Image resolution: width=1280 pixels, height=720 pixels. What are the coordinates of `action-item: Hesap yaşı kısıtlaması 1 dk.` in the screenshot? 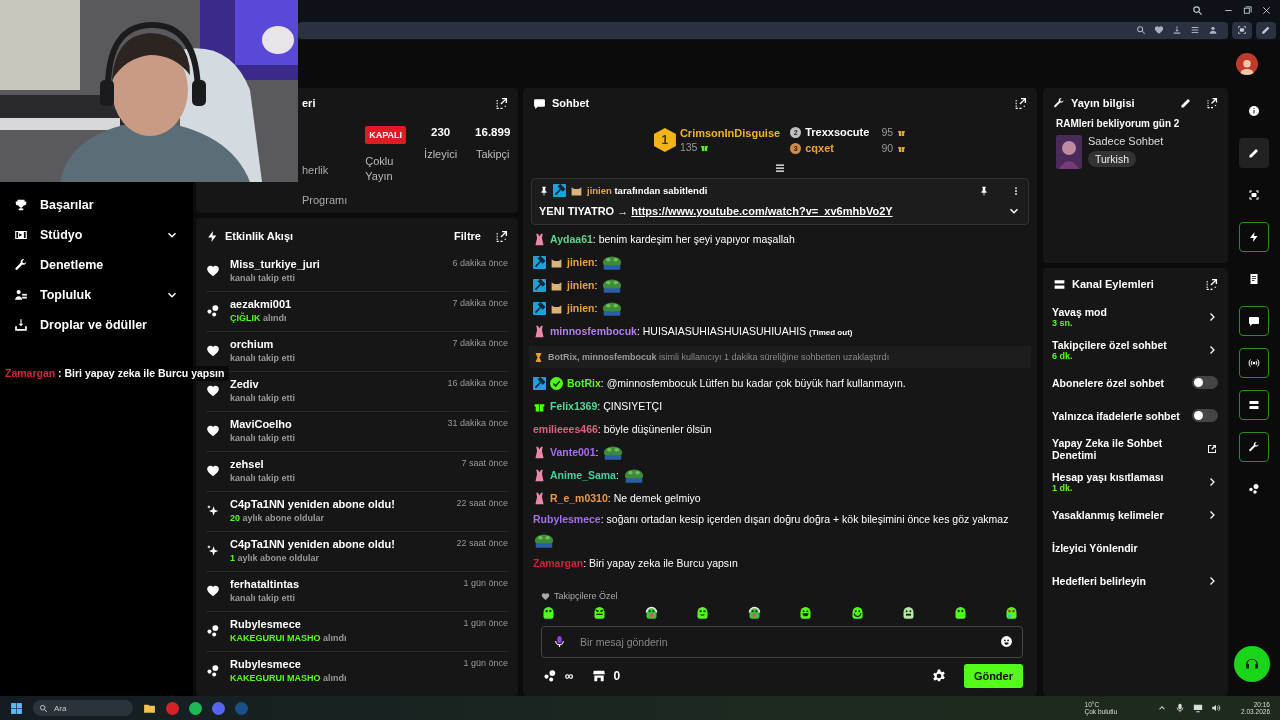 It's located at (1135, 481).